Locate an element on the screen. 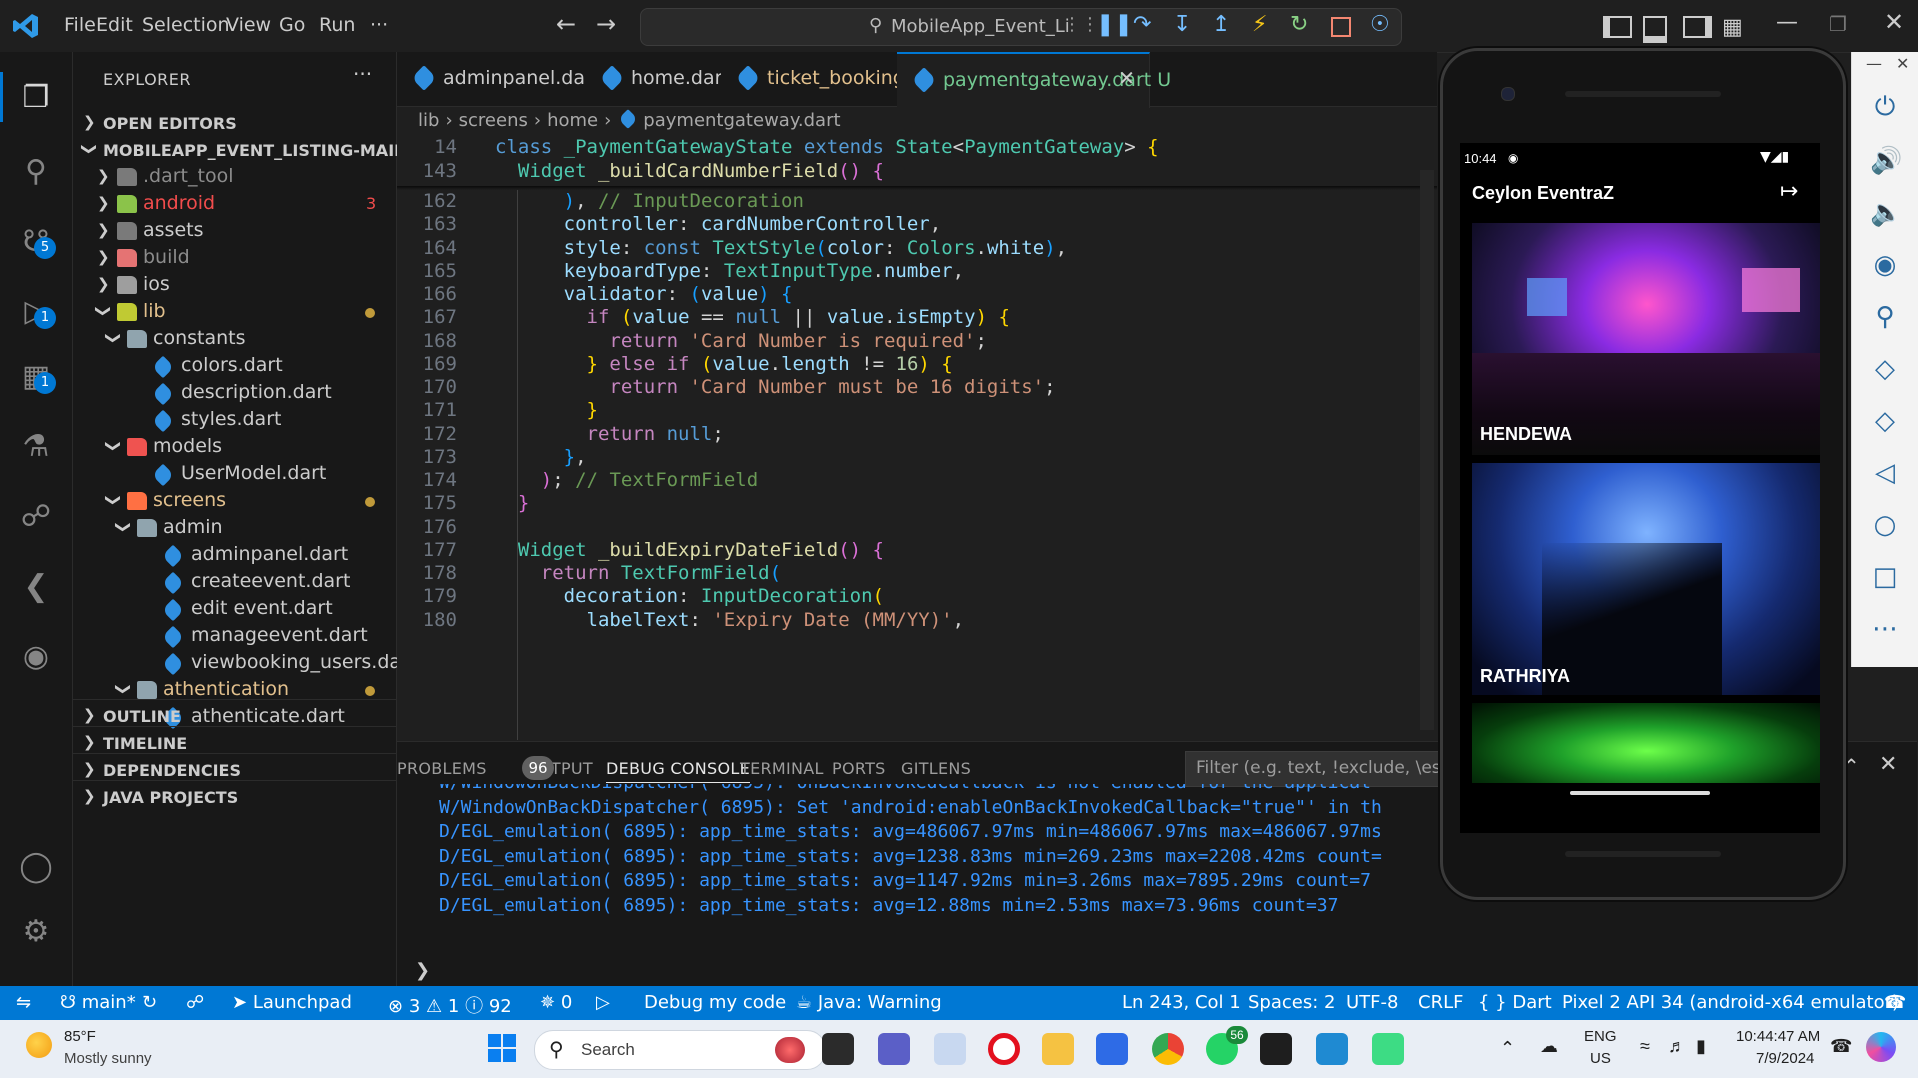  notification-bell-icon: ☎ is located at coordinates (1841, 1046).